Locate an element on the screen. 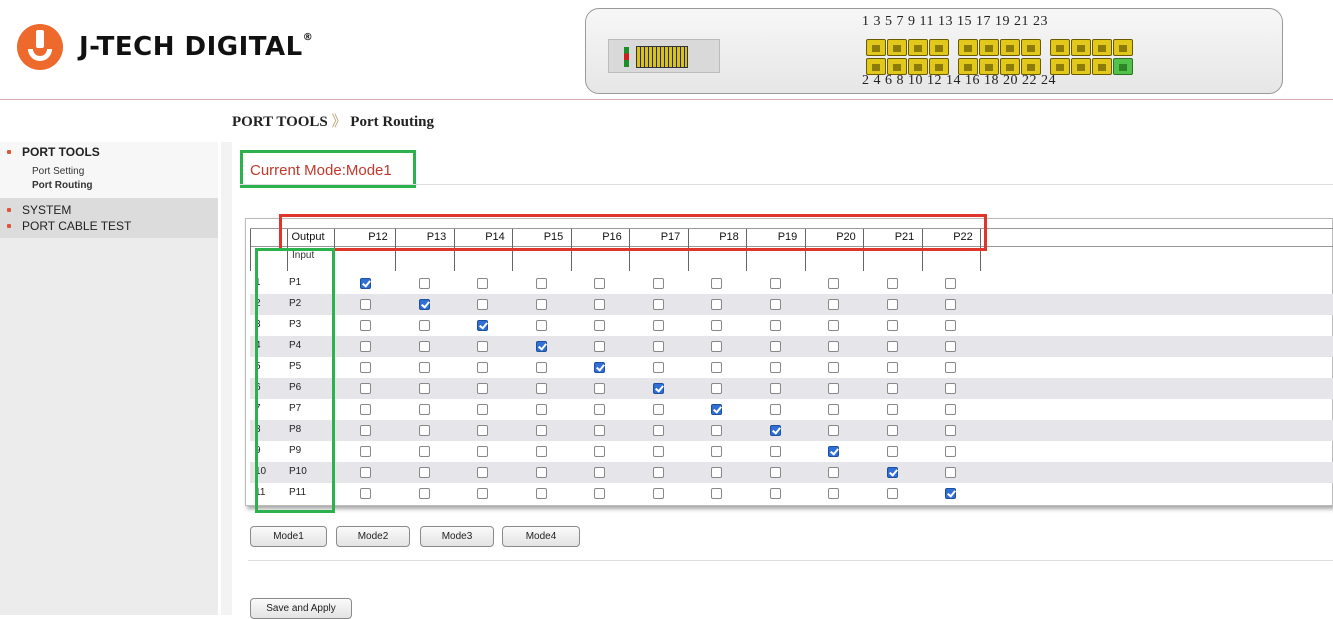 This screenshot has width=1333, height=619. breadcrumb-section: PORT TOOLS is located at coordinates (280, 122).